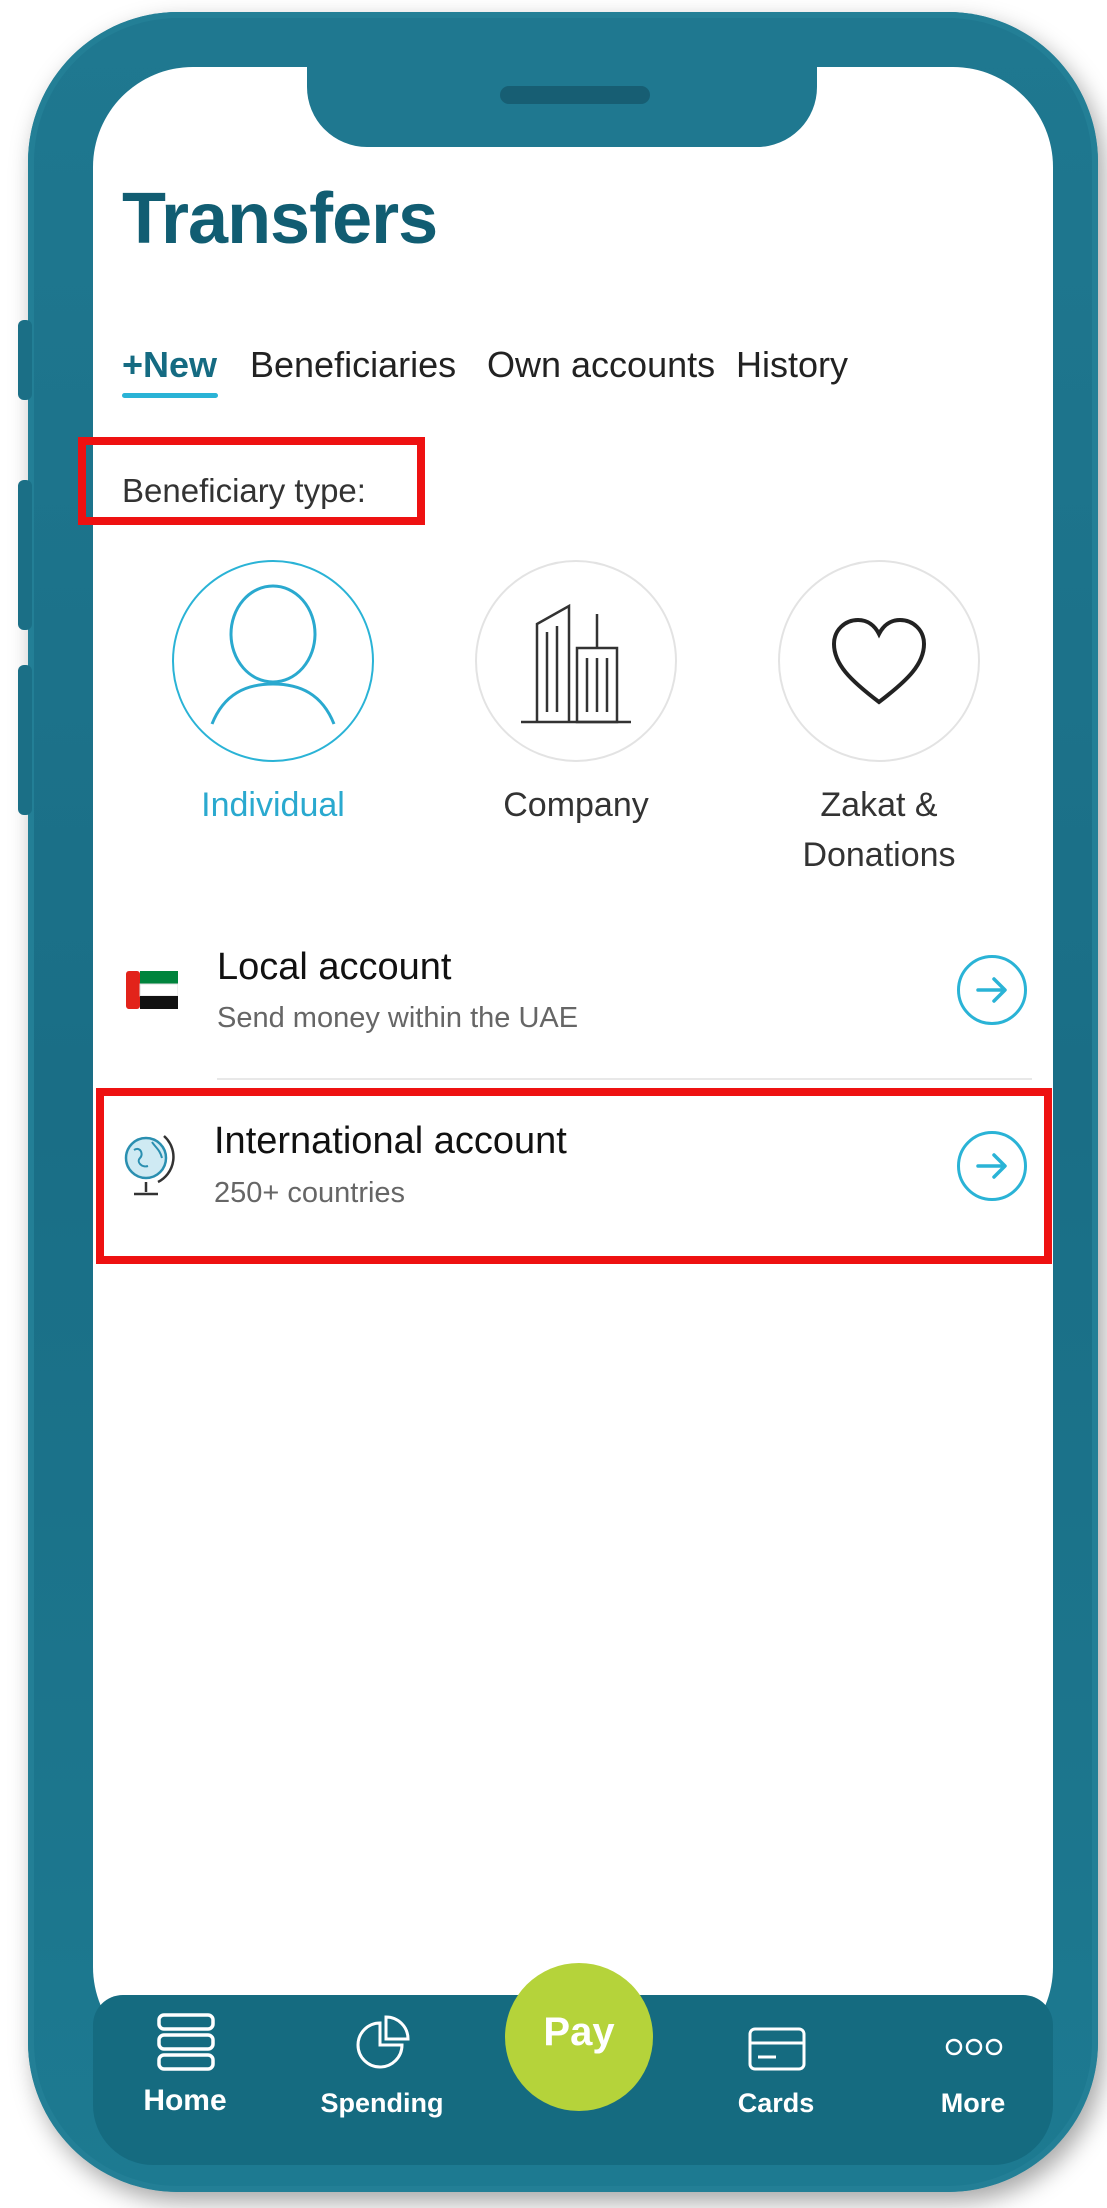 The height and width of the screenshot is (2208, 1107). What do you see at coordinates (398, 1018) in the screenshot?
I see `local-account-subtitle: Send money within the UAE` at bounding box center [398, 1018].